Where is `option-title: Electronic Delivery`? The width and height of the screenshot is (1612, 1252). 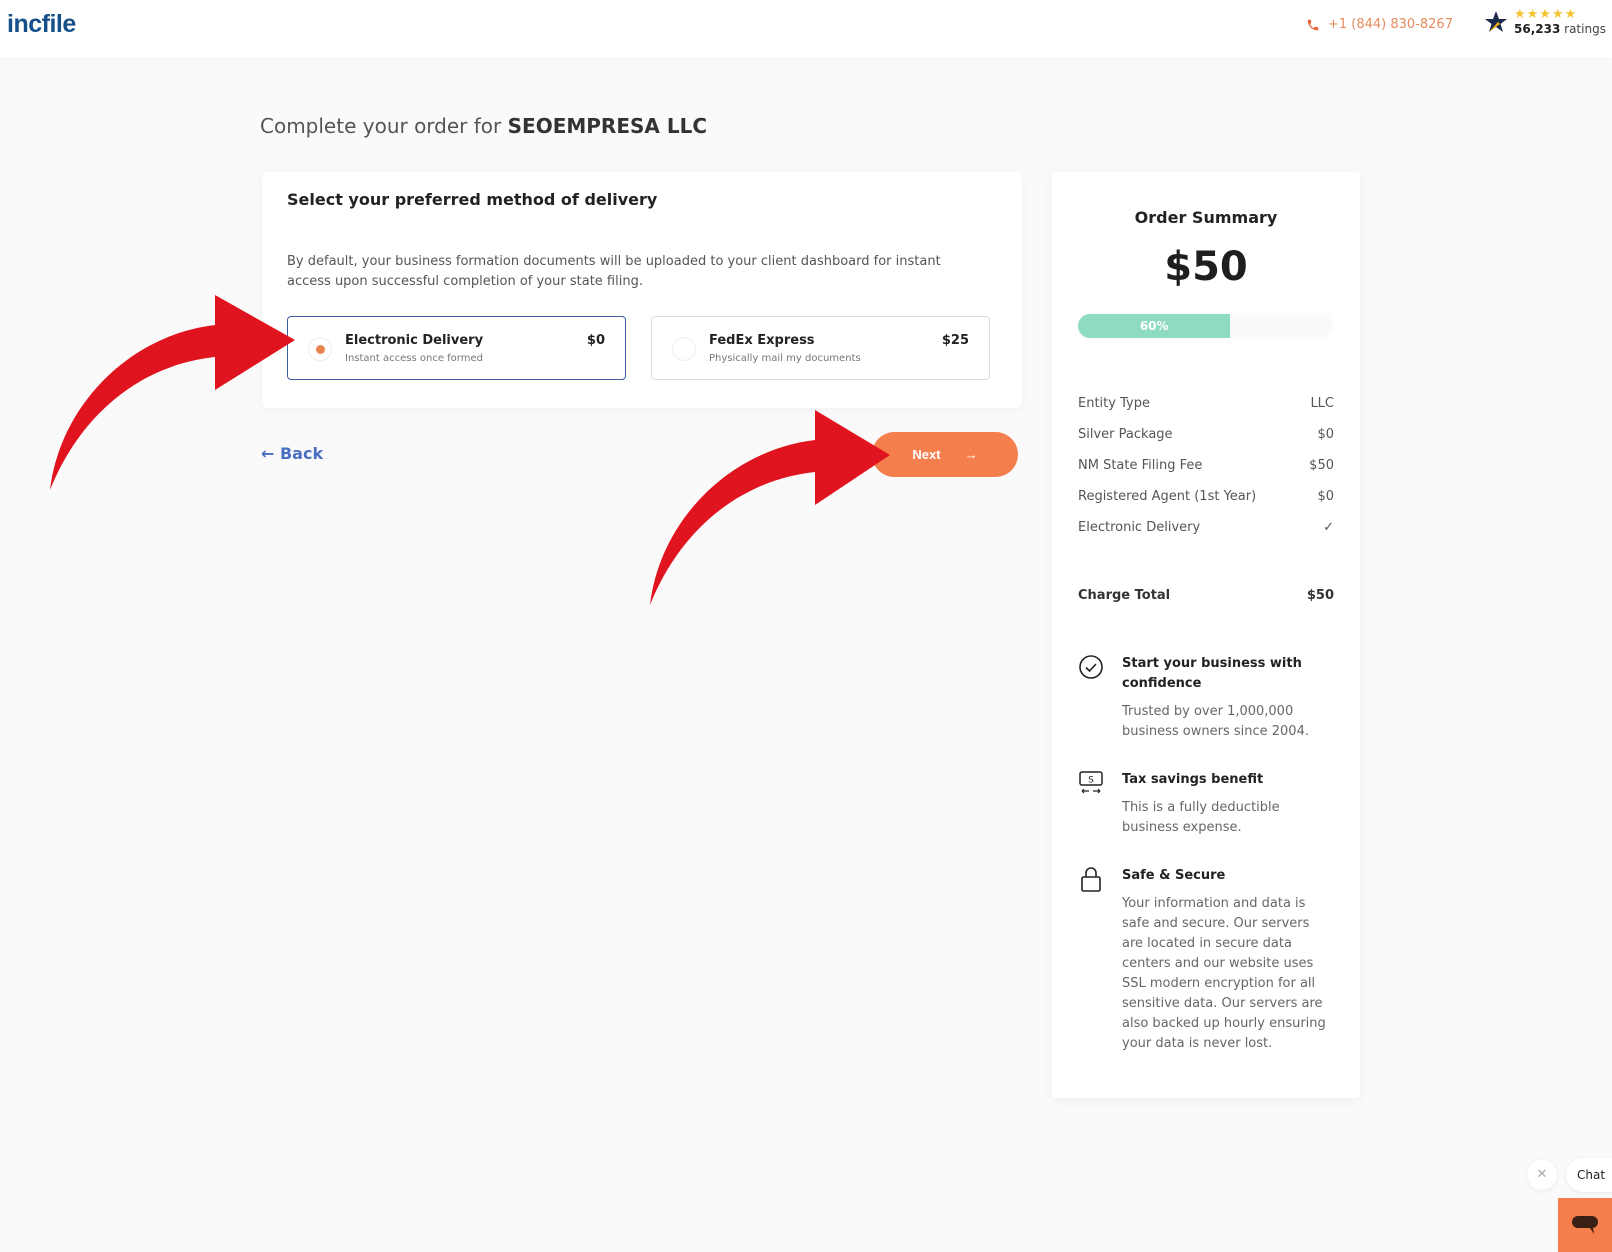
option-title: Electronic Delivery is located at coordinates (414, 340).